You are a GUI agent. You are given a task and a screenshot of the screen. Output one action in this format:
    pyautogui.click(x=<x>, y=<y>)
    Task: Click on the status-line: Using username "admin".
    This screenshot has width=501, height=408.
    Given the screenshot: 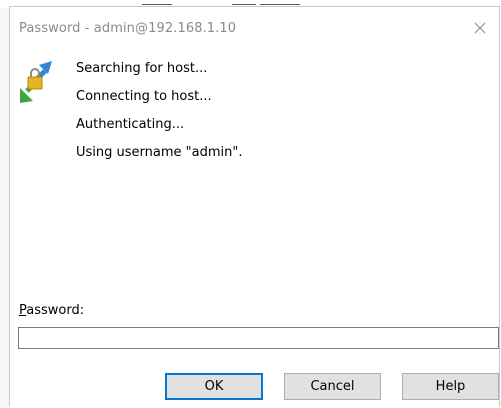 What is the action you would take?
    pyautogui.click(x=159, y=152)
    